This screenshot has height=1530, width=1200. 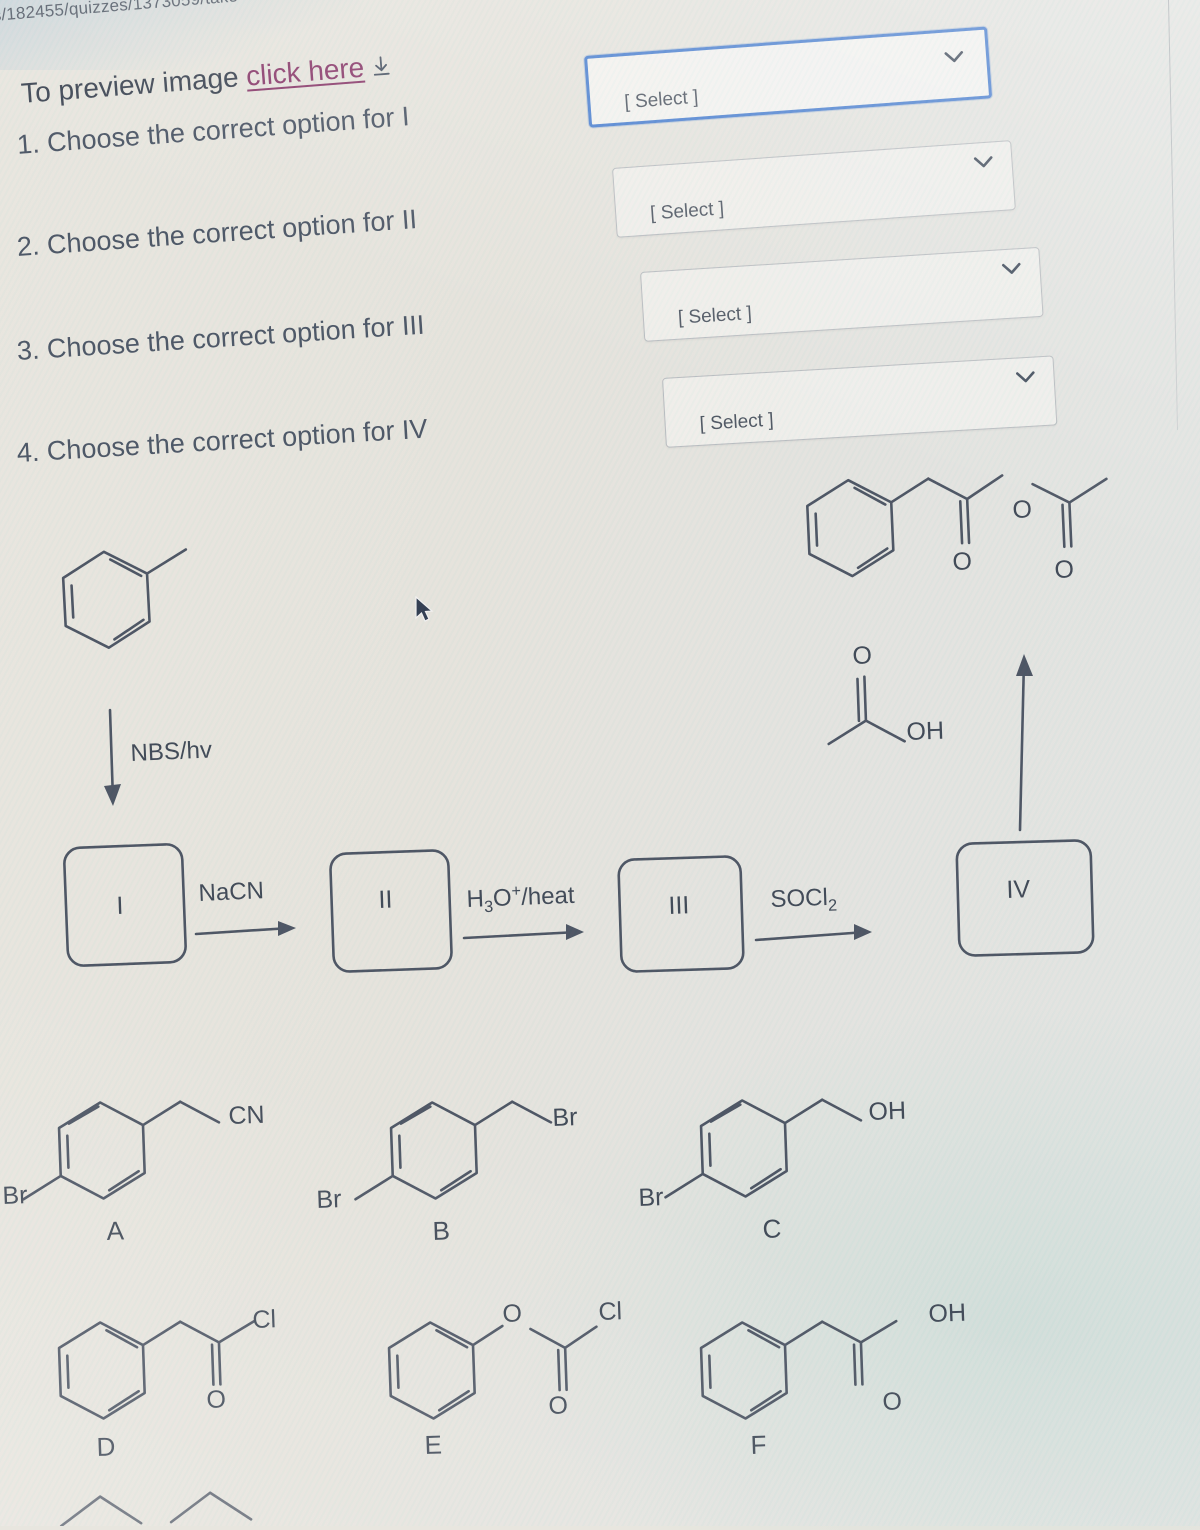 I want to click on option-f-letter: F, so click(x=758, y=1444).